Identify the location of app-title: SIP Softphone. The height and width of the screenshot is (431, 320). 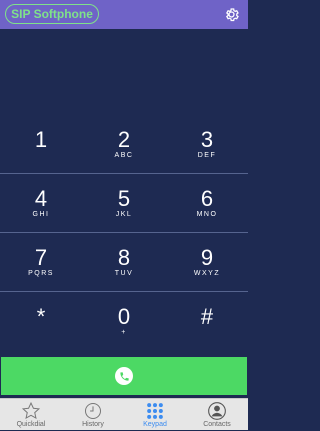
(52, 14).